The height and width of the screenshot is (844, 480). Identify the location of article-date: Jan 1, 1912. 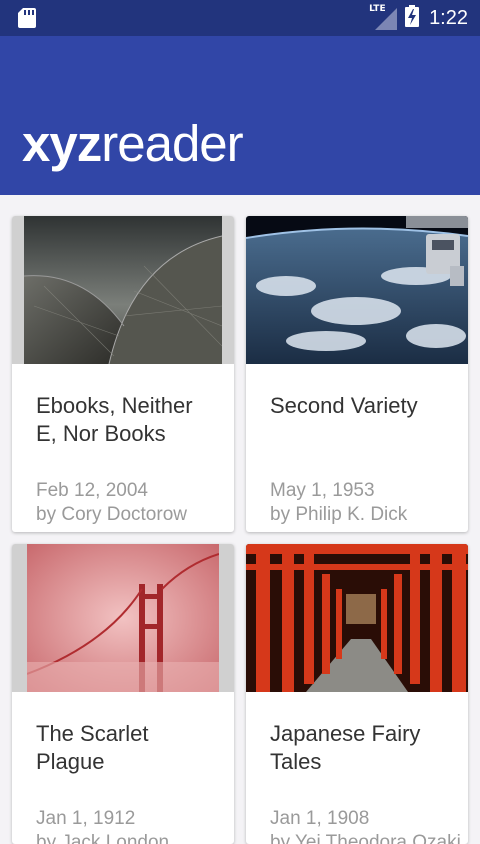
(86, 818).